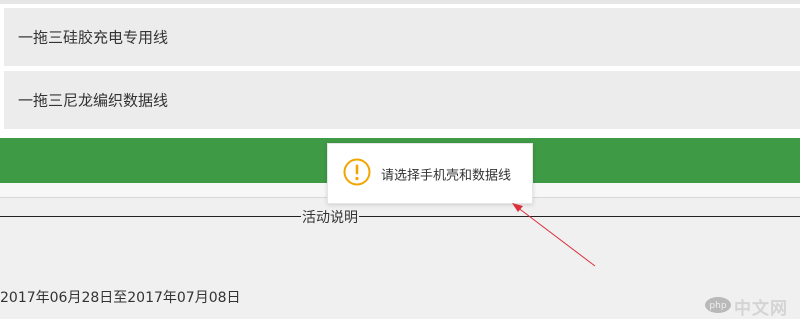 The width and height of the screenshot is (800, 319). Describe the element at coordinates (400, 216) in the screenshot. I see `section-divider` at that location.